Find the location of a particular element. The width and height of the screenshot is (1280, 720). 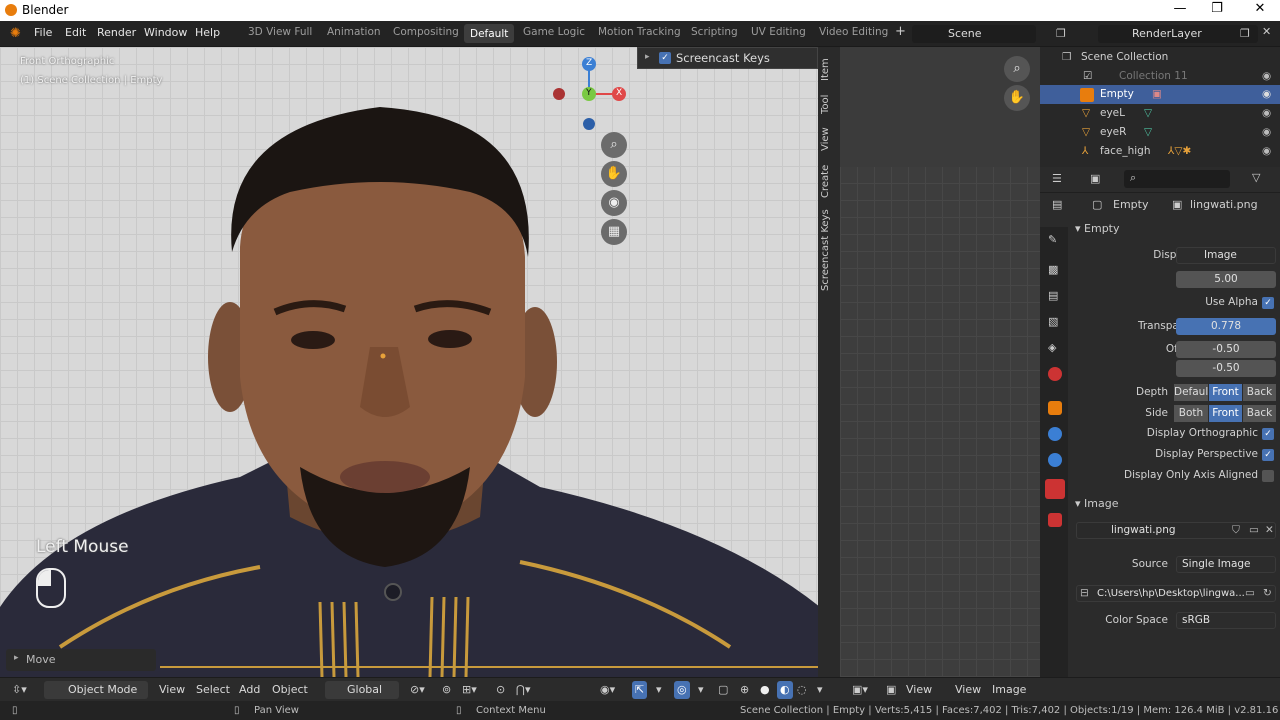

use-alpha-checkbox: ✓ is located at coordinates (1268, 303).